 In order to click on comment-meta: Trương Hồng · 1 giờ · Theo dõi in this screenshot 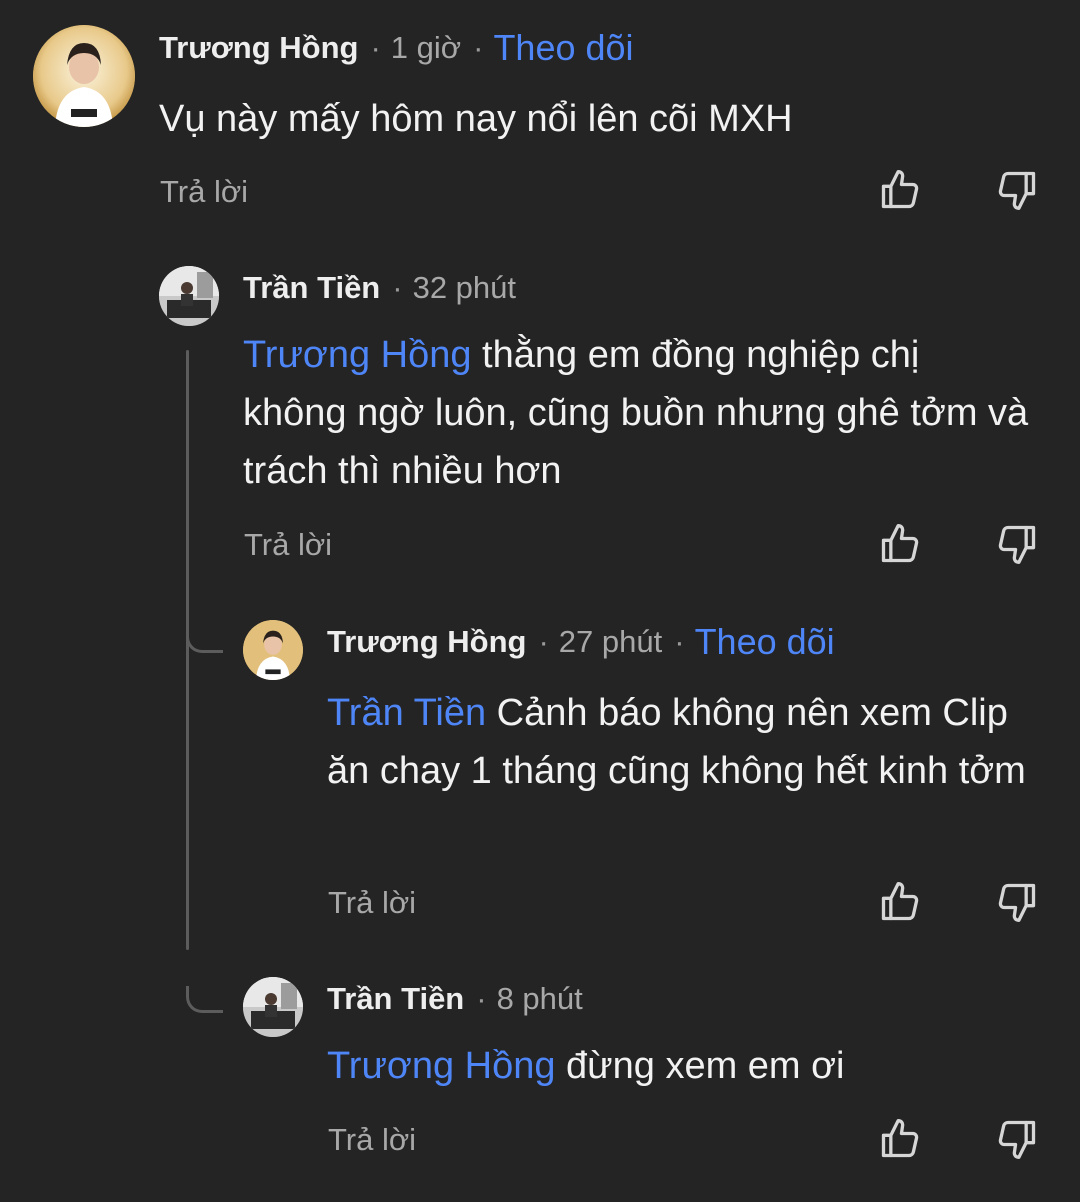, I will do `click(396, 48)`.